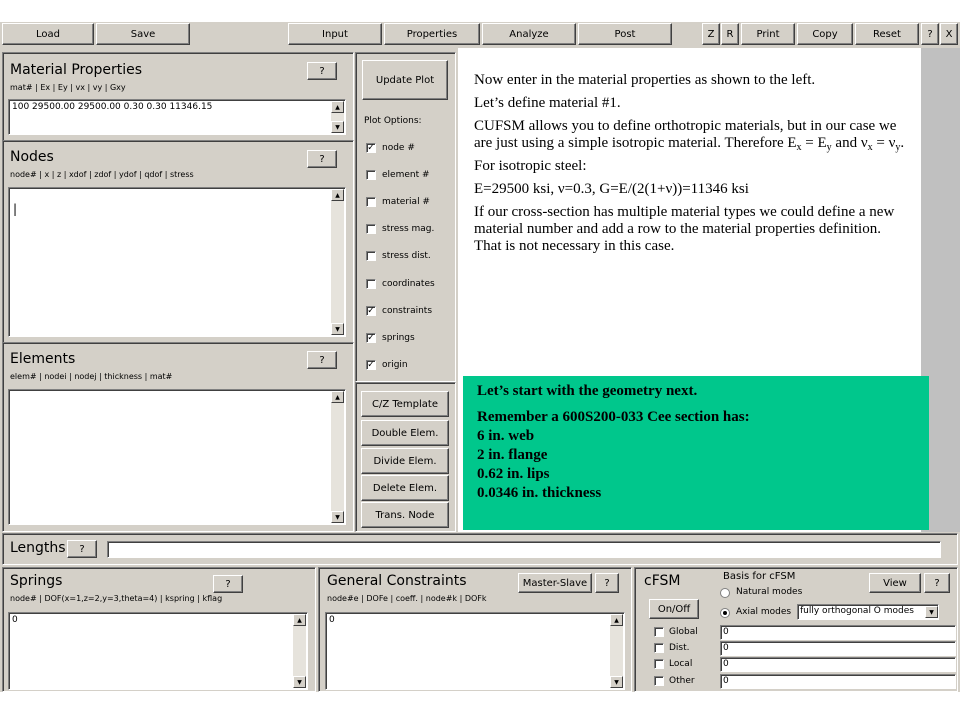 The height and width of the screenshot is (720, 960). Describe the element at coordinates (524, 549) in the screenshot. I see `lengths-input` at that location.